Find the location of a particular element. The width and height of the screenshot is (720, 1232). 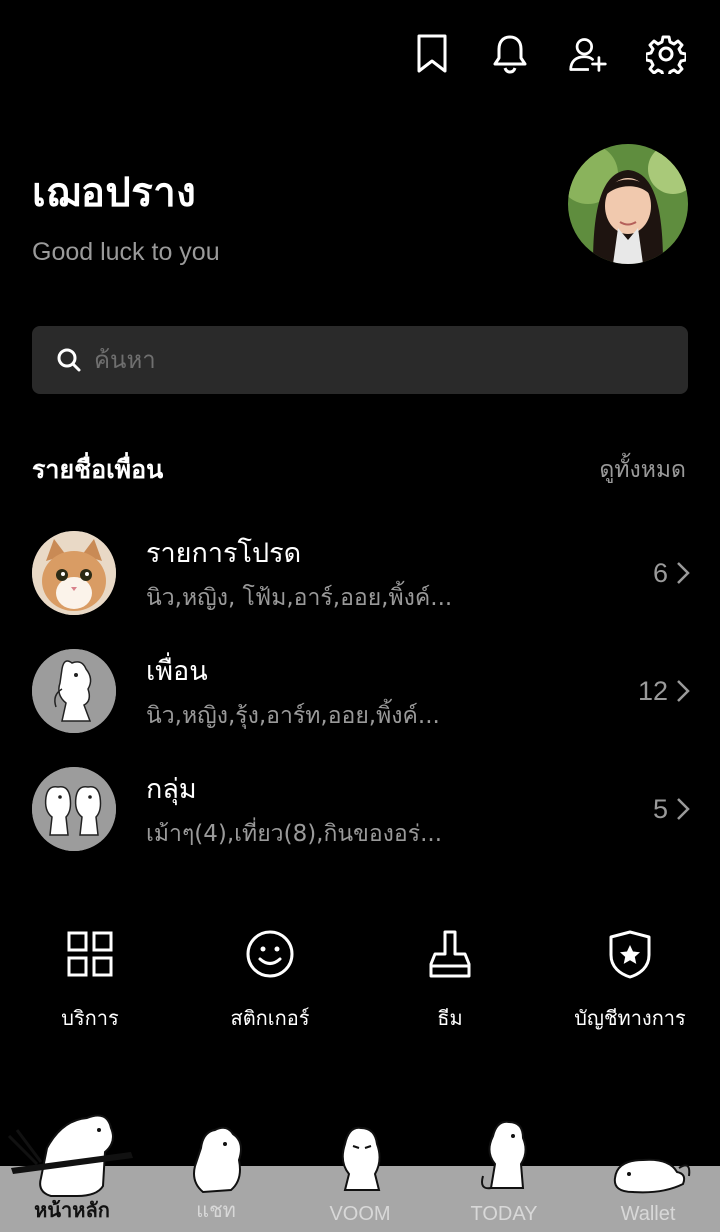

smiley-icon is located at coordinates (270, 954).